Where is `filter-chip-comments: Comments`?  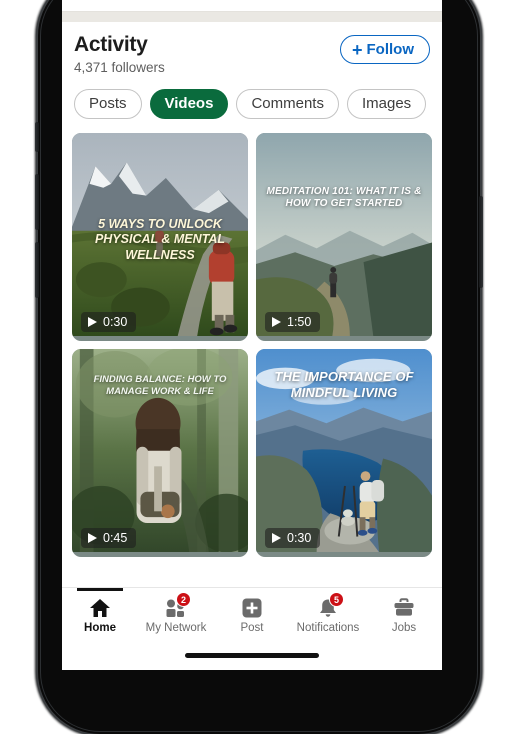 filter-chip-comments: Comments is located at coordinates (287, 104).